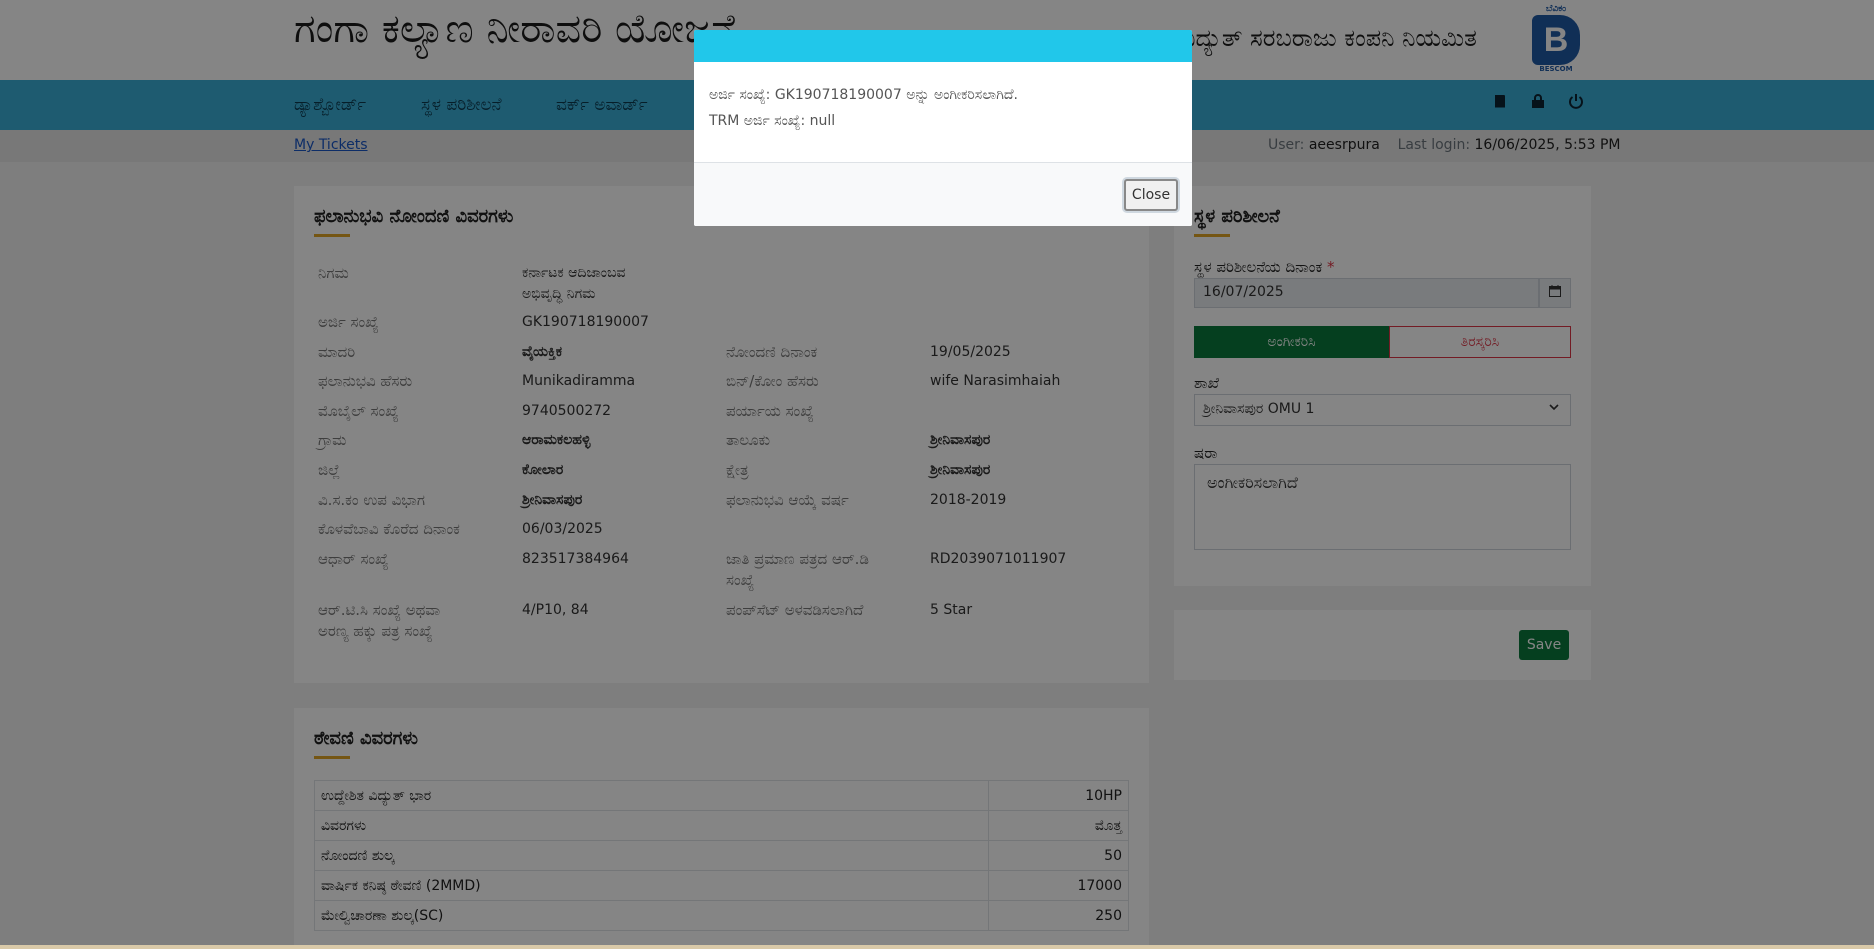 This screenshot has height=949, width=1874. I want to click on close-button: Close, so click(1151, 195).